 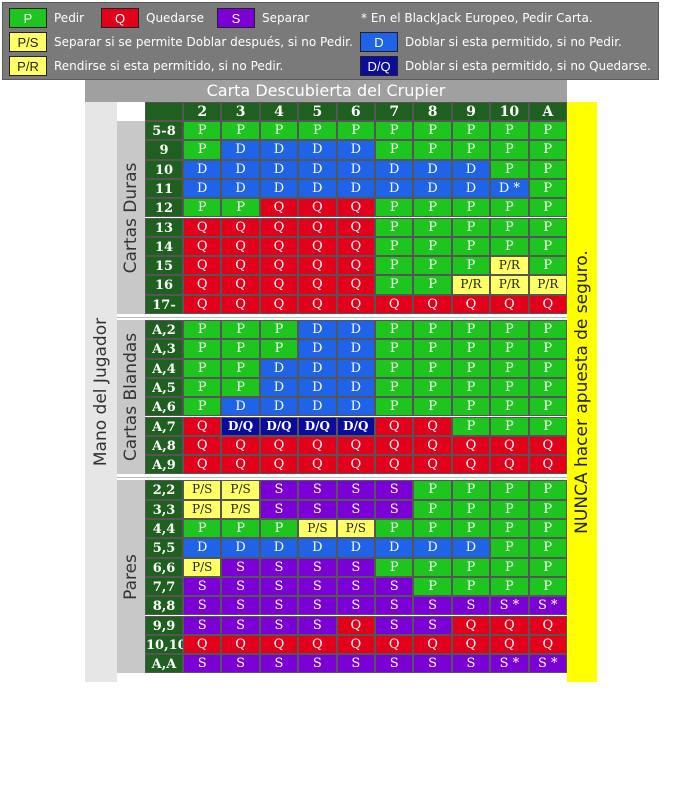 What do you see at coordinates (164, 349) in the screenshot?
I see `hand-label: A,3` at bounding box center [164, 349].